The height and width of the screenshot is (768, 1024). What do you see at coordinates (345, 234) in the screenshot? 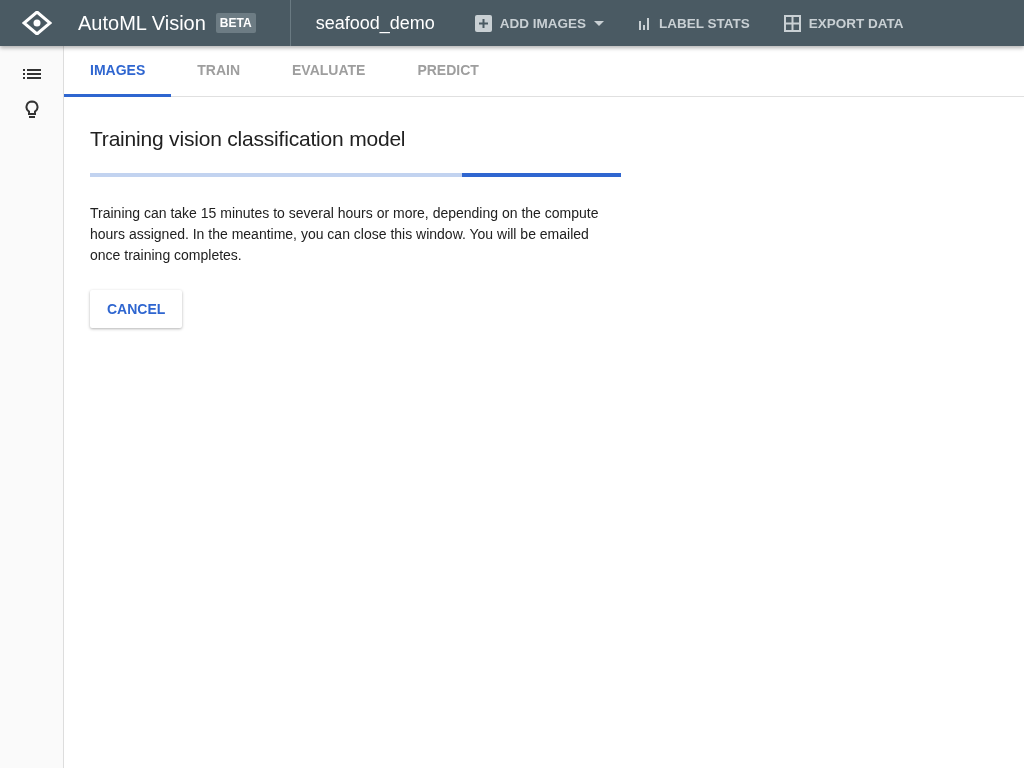
I see `info-message: Training can take 15 minutes to several hours or more, depending on the compute hours assigned. In the meantime, you can close this window. You will be emailed once training completes.` at bounding box center [345, 234].